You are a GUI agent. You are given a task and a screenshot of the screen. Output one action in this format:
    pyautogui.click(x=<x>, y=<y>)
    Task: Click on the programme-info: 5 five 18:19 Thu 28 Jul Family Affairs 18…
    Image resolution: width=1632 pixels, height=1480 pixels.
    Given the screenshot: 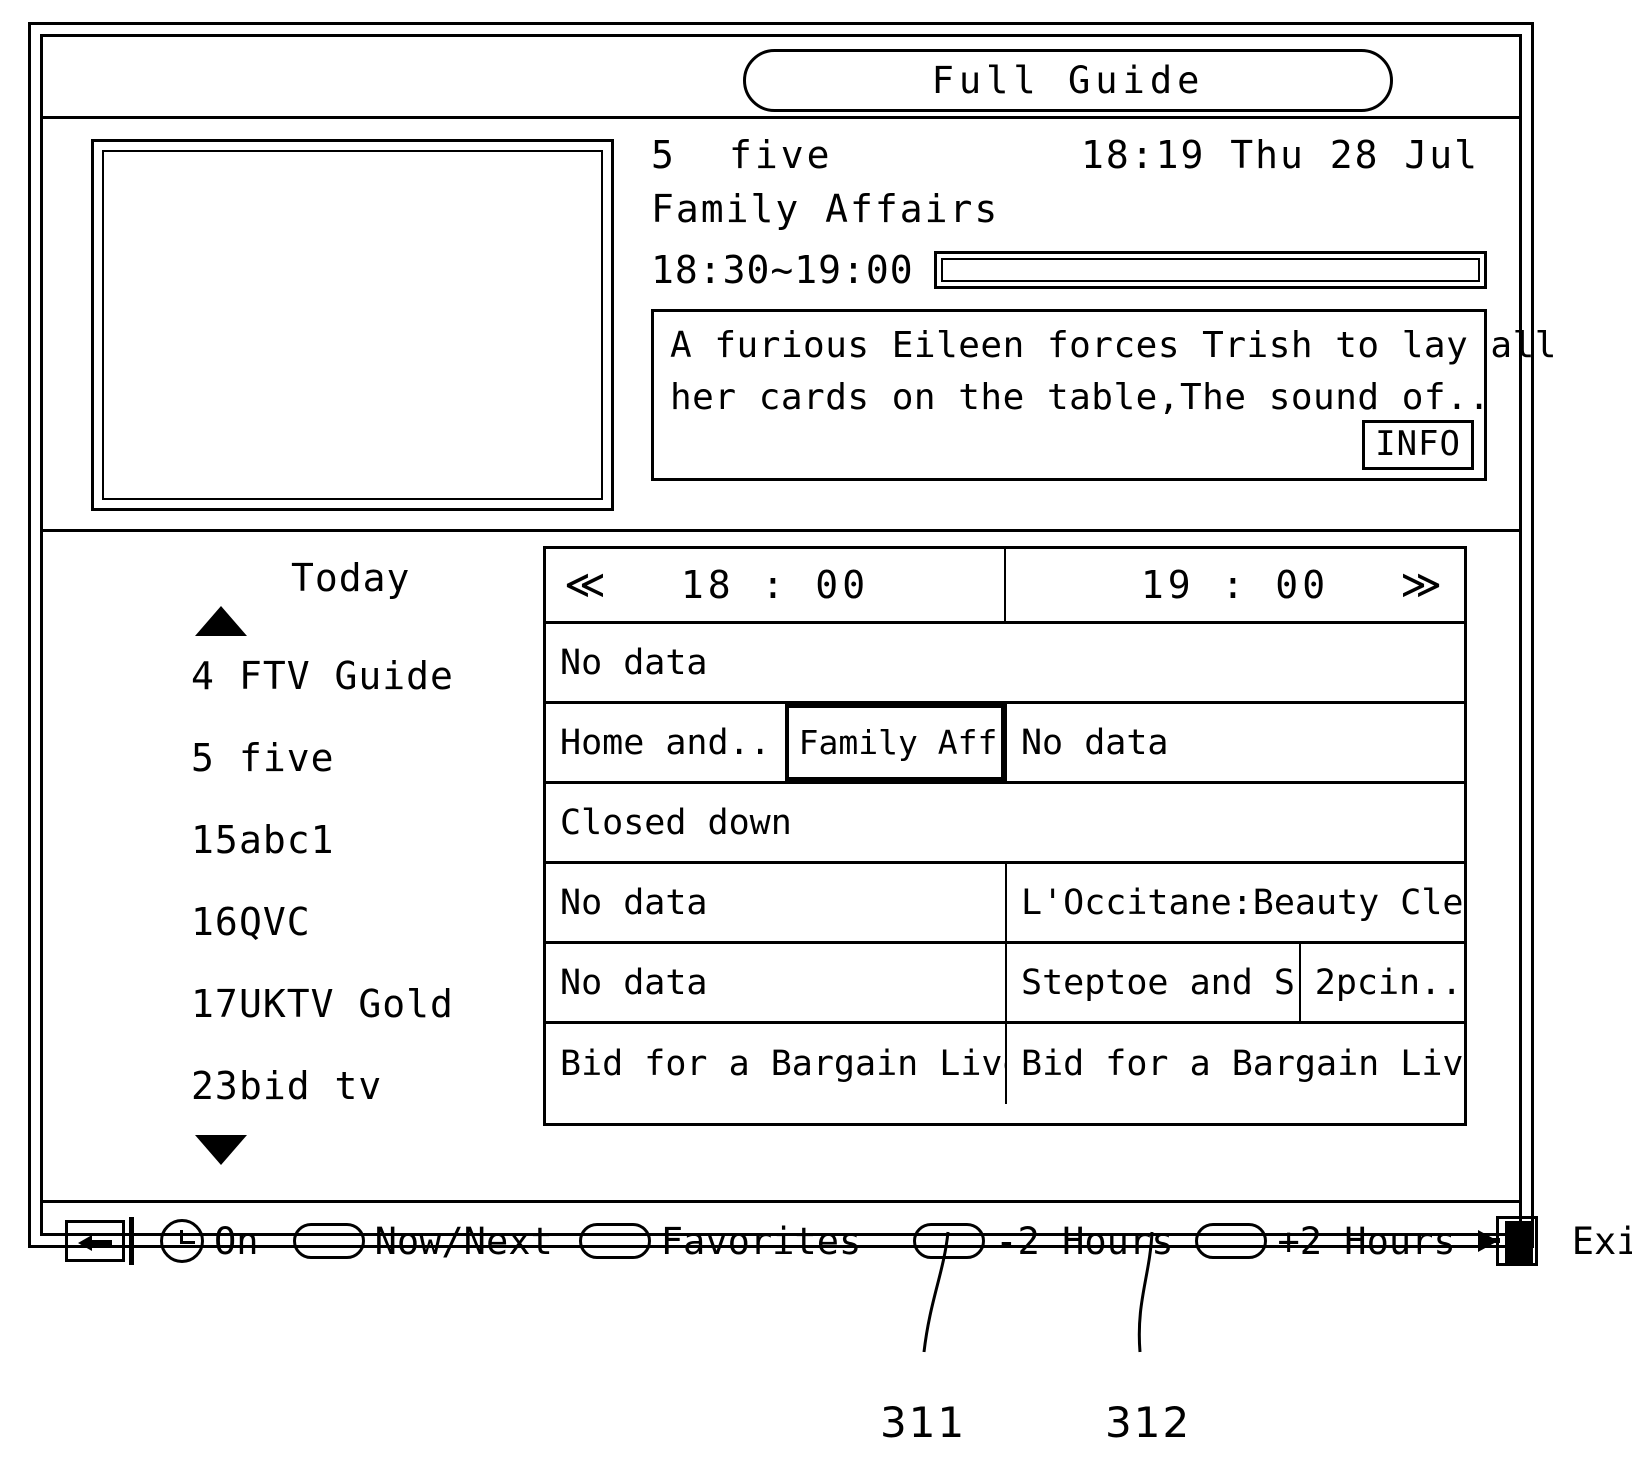 What is the action you would take?
    pyautogui.click(x=1104, y=325)
    